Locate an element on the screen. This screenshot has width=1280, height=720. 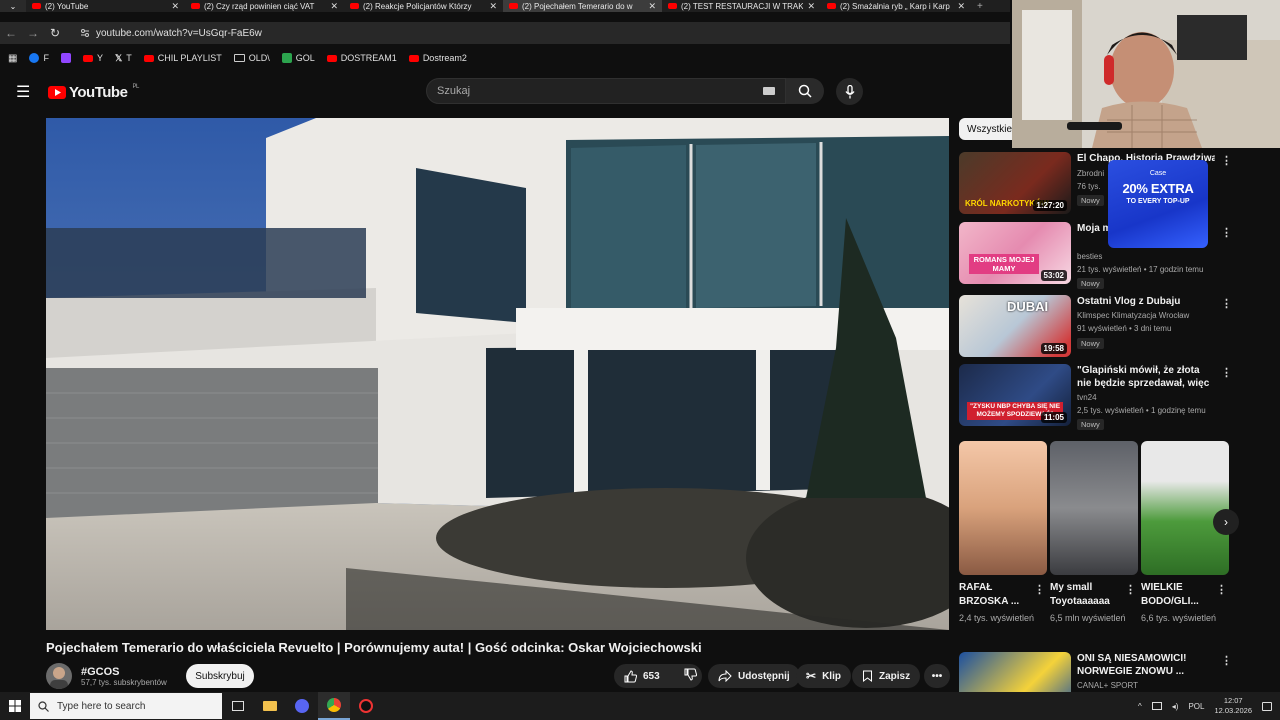
tab-search-icon: ⌄ is located at coordinates (13, 6).